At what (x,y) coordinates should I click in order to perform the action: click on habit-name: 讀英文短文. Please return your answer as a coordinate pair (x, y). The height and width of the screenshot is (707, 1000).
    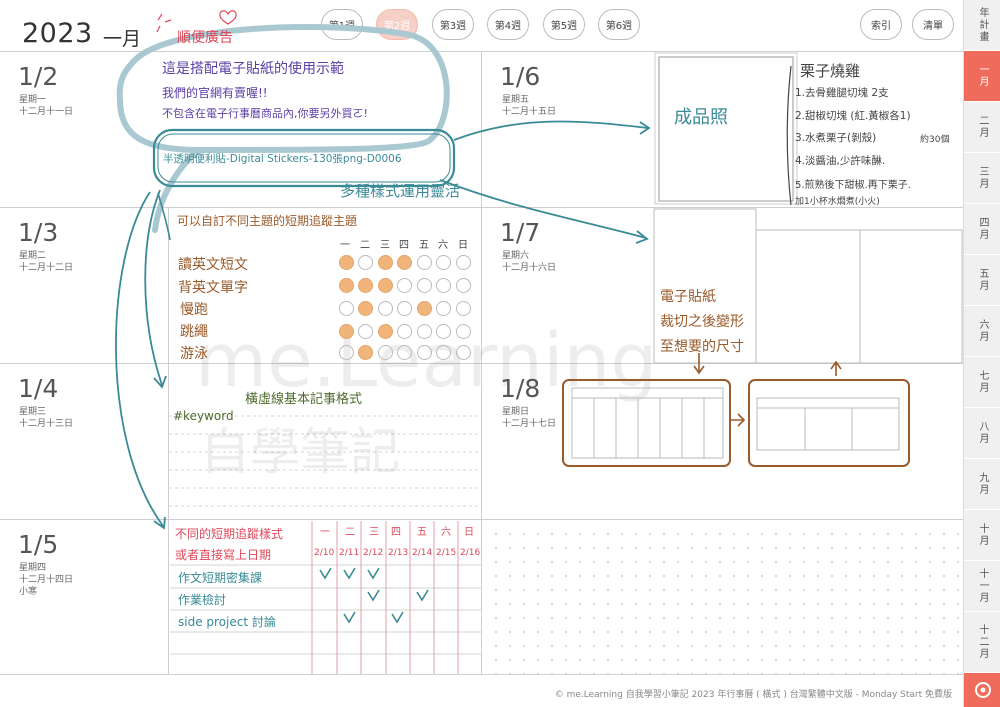
    Looking at the image, I should click on (213, 265).